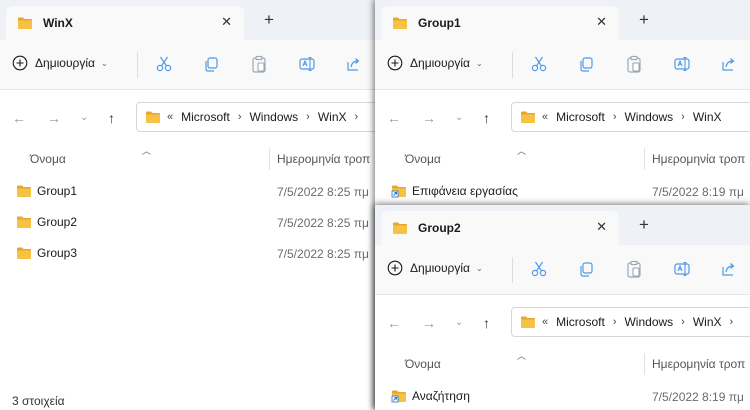  I want to click on tab-bar: Group2 ✕ +, so click(562, 225).